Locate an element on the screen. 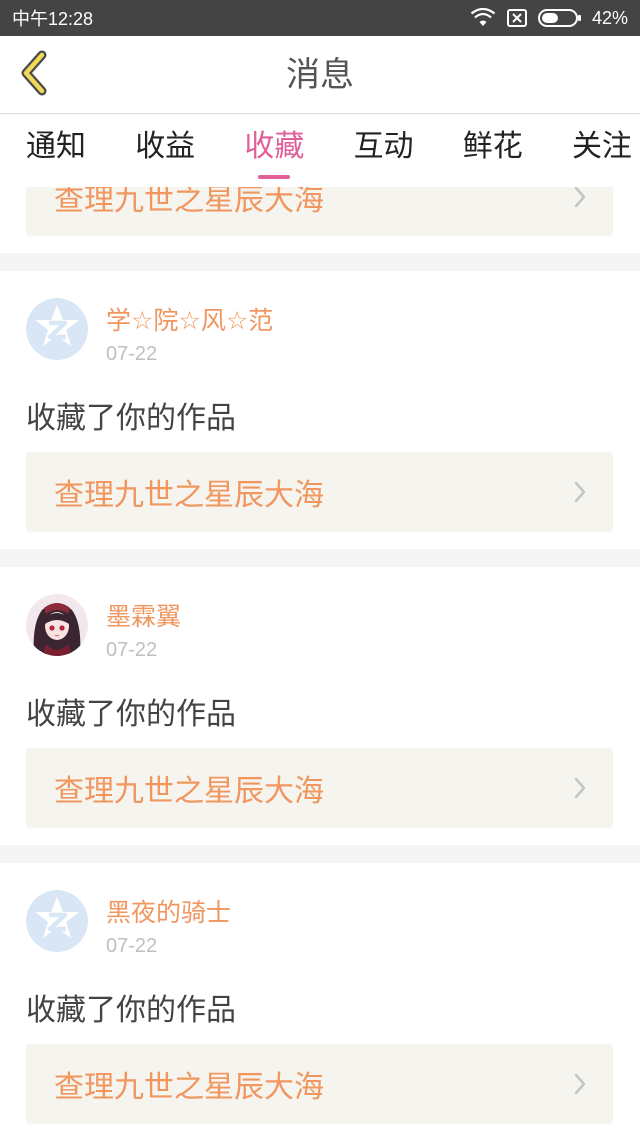 The width and height of the screenshot is (640, 1138). status-icons: 42% is located at coordinates (549, 18).